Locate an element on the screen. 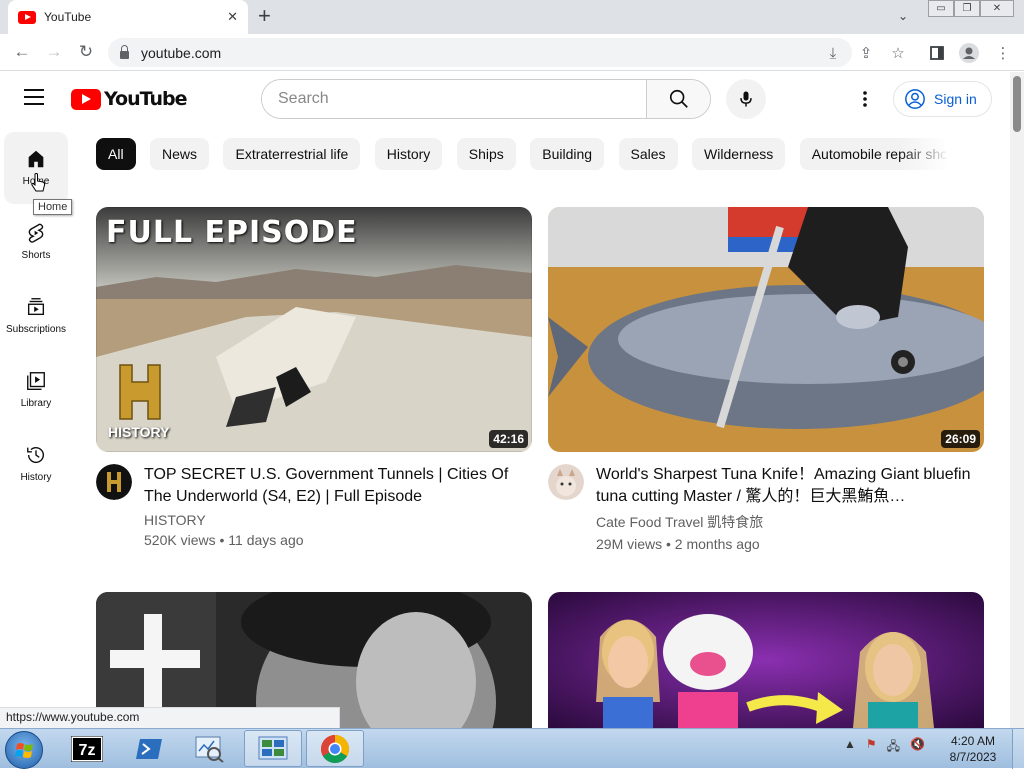 Image resolution: width=1024 pixels, height=775 pixels. new-tab-button: + is located at coordinates (264, 16).